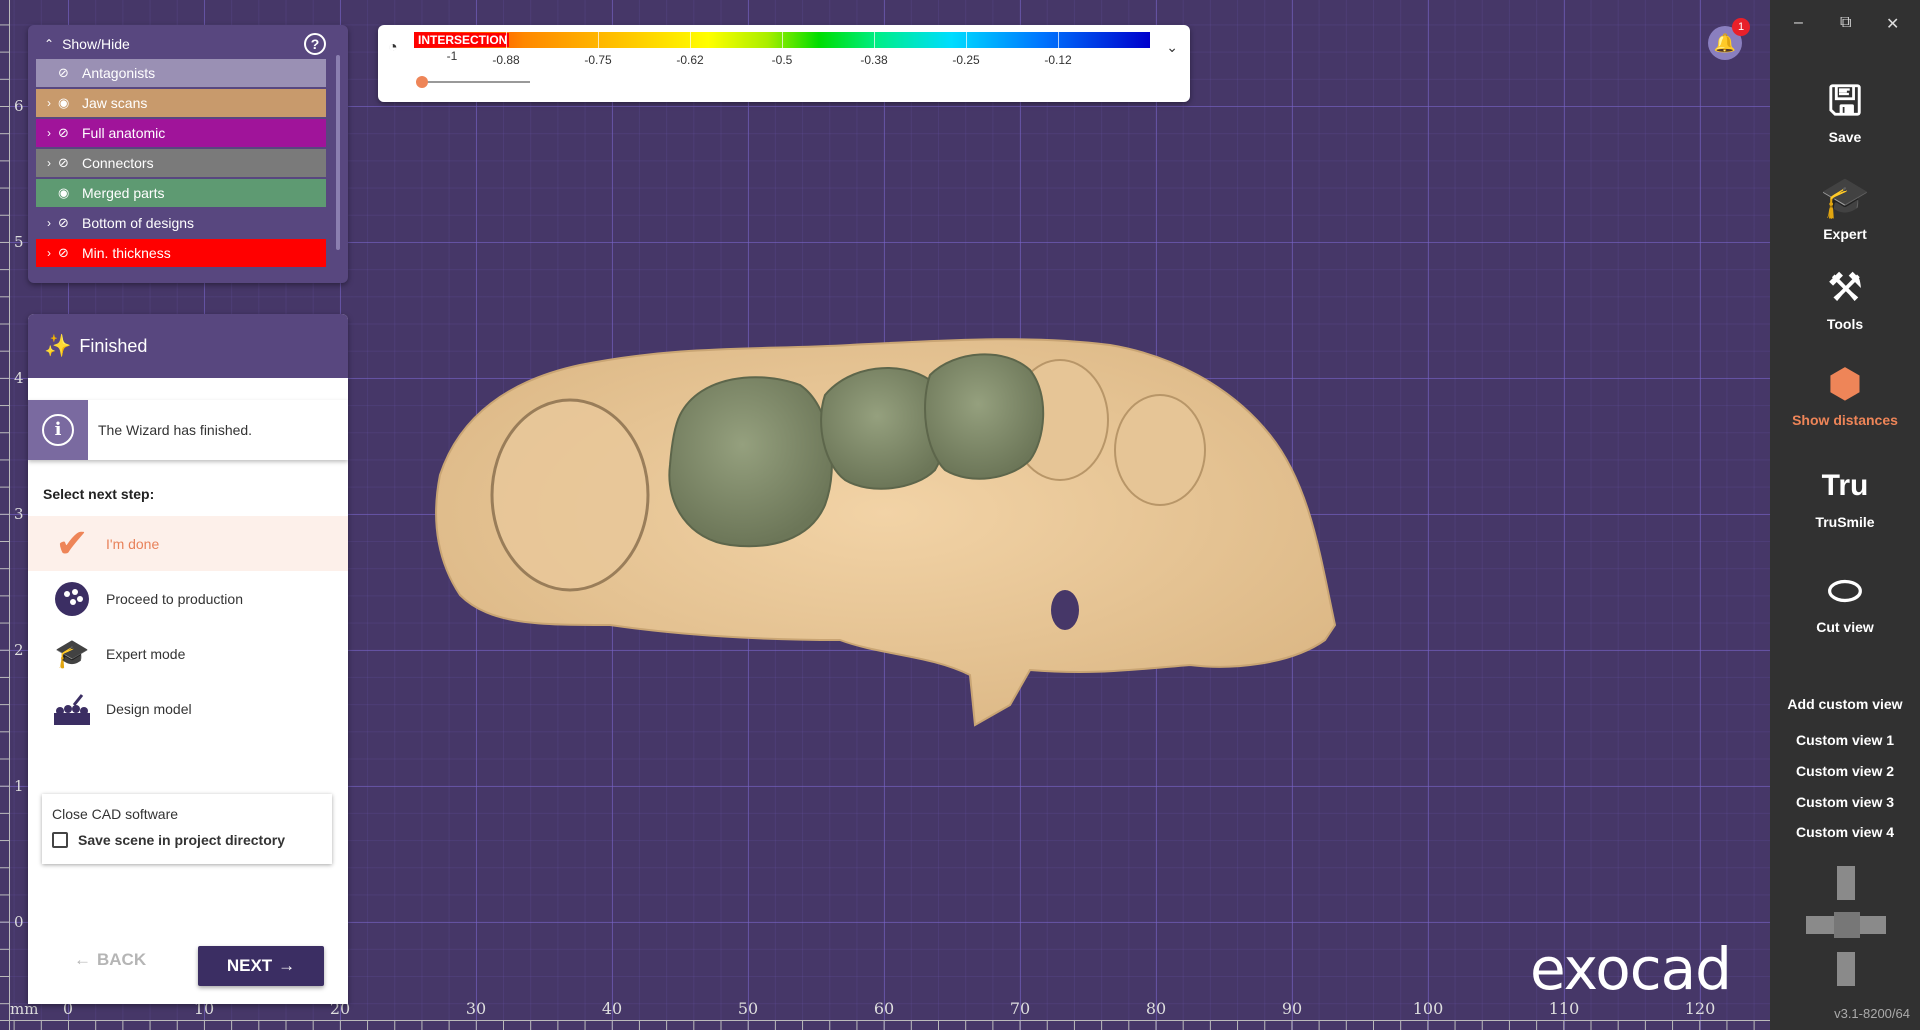 Image resolution: width=1920 pixels, height=1030 pixels. Describe the element at coordinates (1845, 832) in the screenshot. I see `custom-view-4: Custom view 4` at that location.